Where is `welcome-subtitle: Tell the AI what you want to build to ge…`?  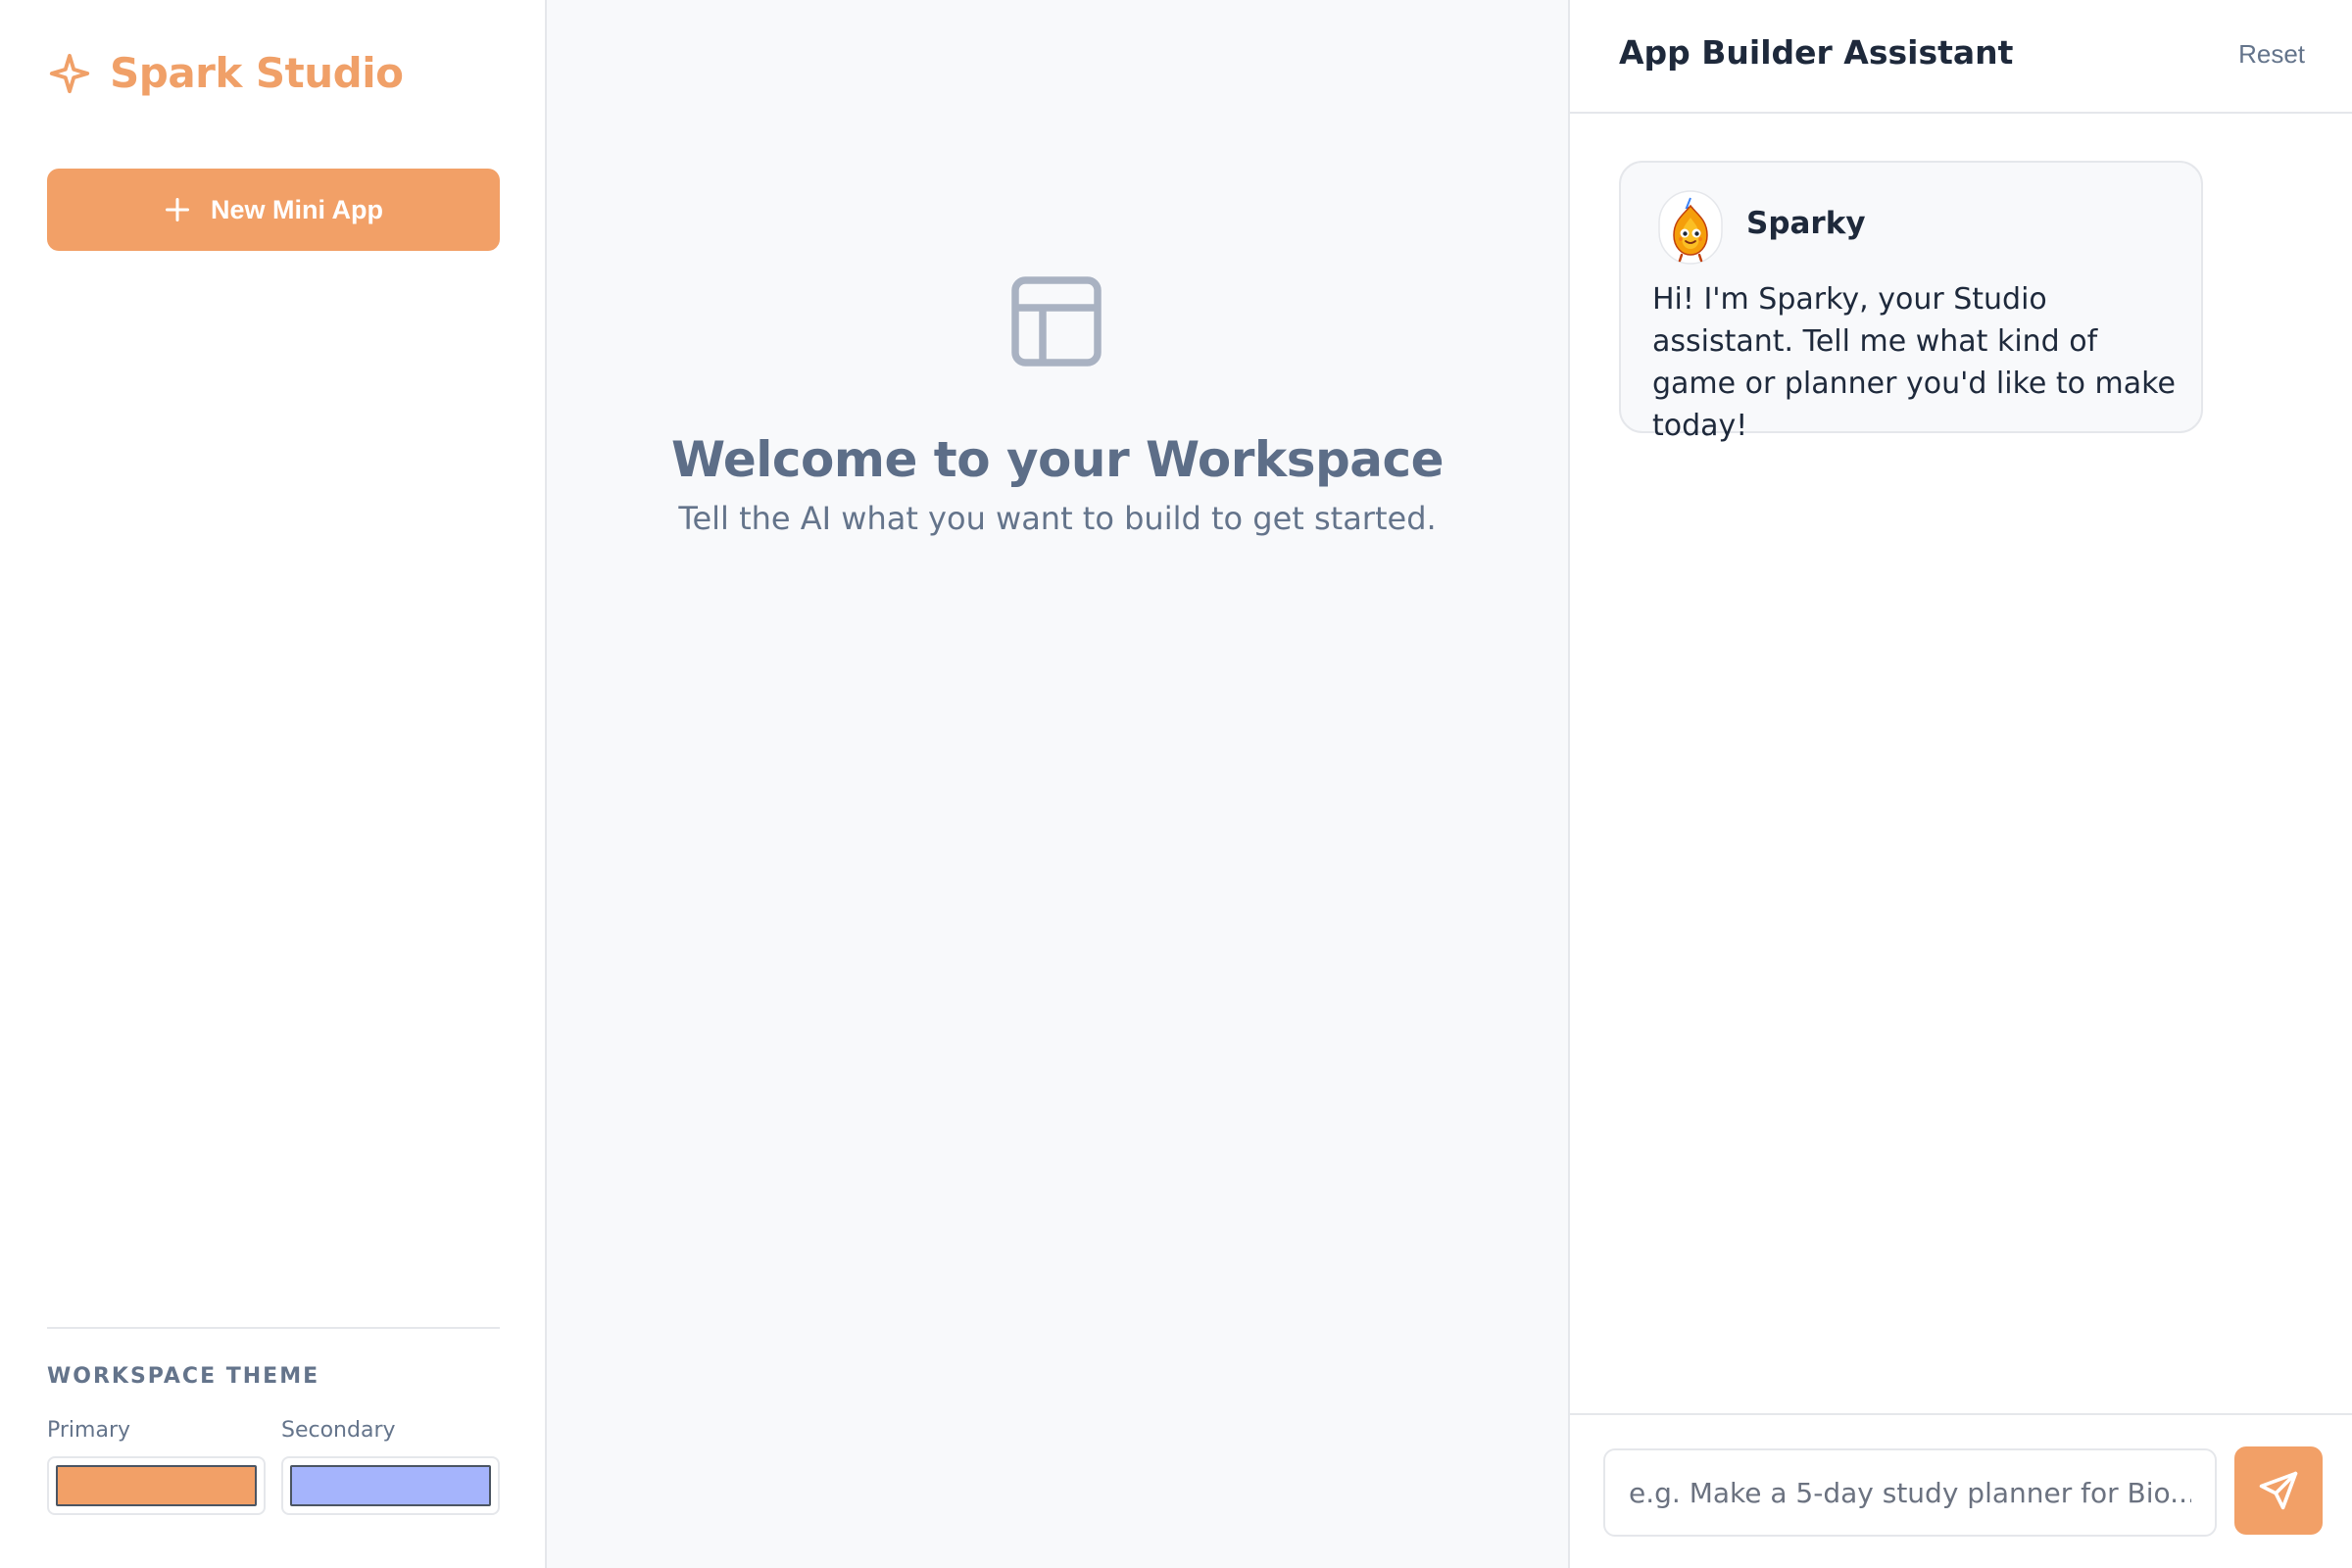 welcome-subtitle: Tell the AI what you want to build to ge… is located at coordinates (1057, 518).